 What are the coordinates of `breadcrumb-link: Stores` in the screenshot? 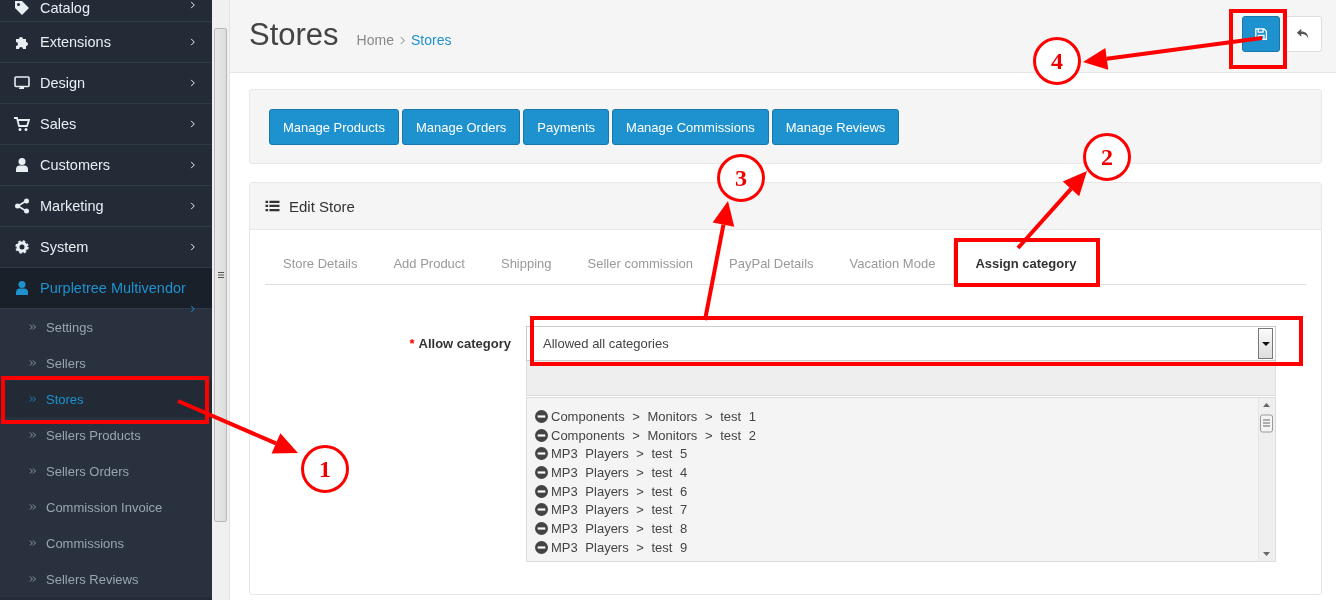 It's located at (431, 40).